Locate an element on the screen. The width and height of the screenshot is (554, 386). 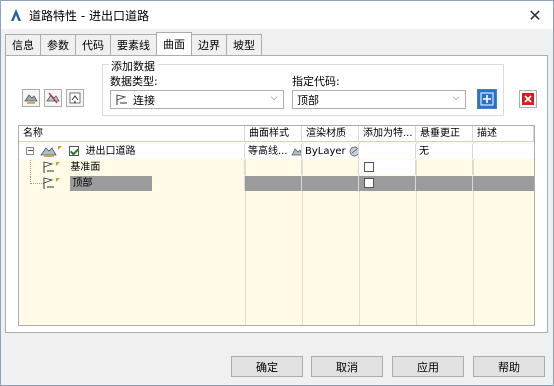
delete-data-button is located at coordinates (528, 99).